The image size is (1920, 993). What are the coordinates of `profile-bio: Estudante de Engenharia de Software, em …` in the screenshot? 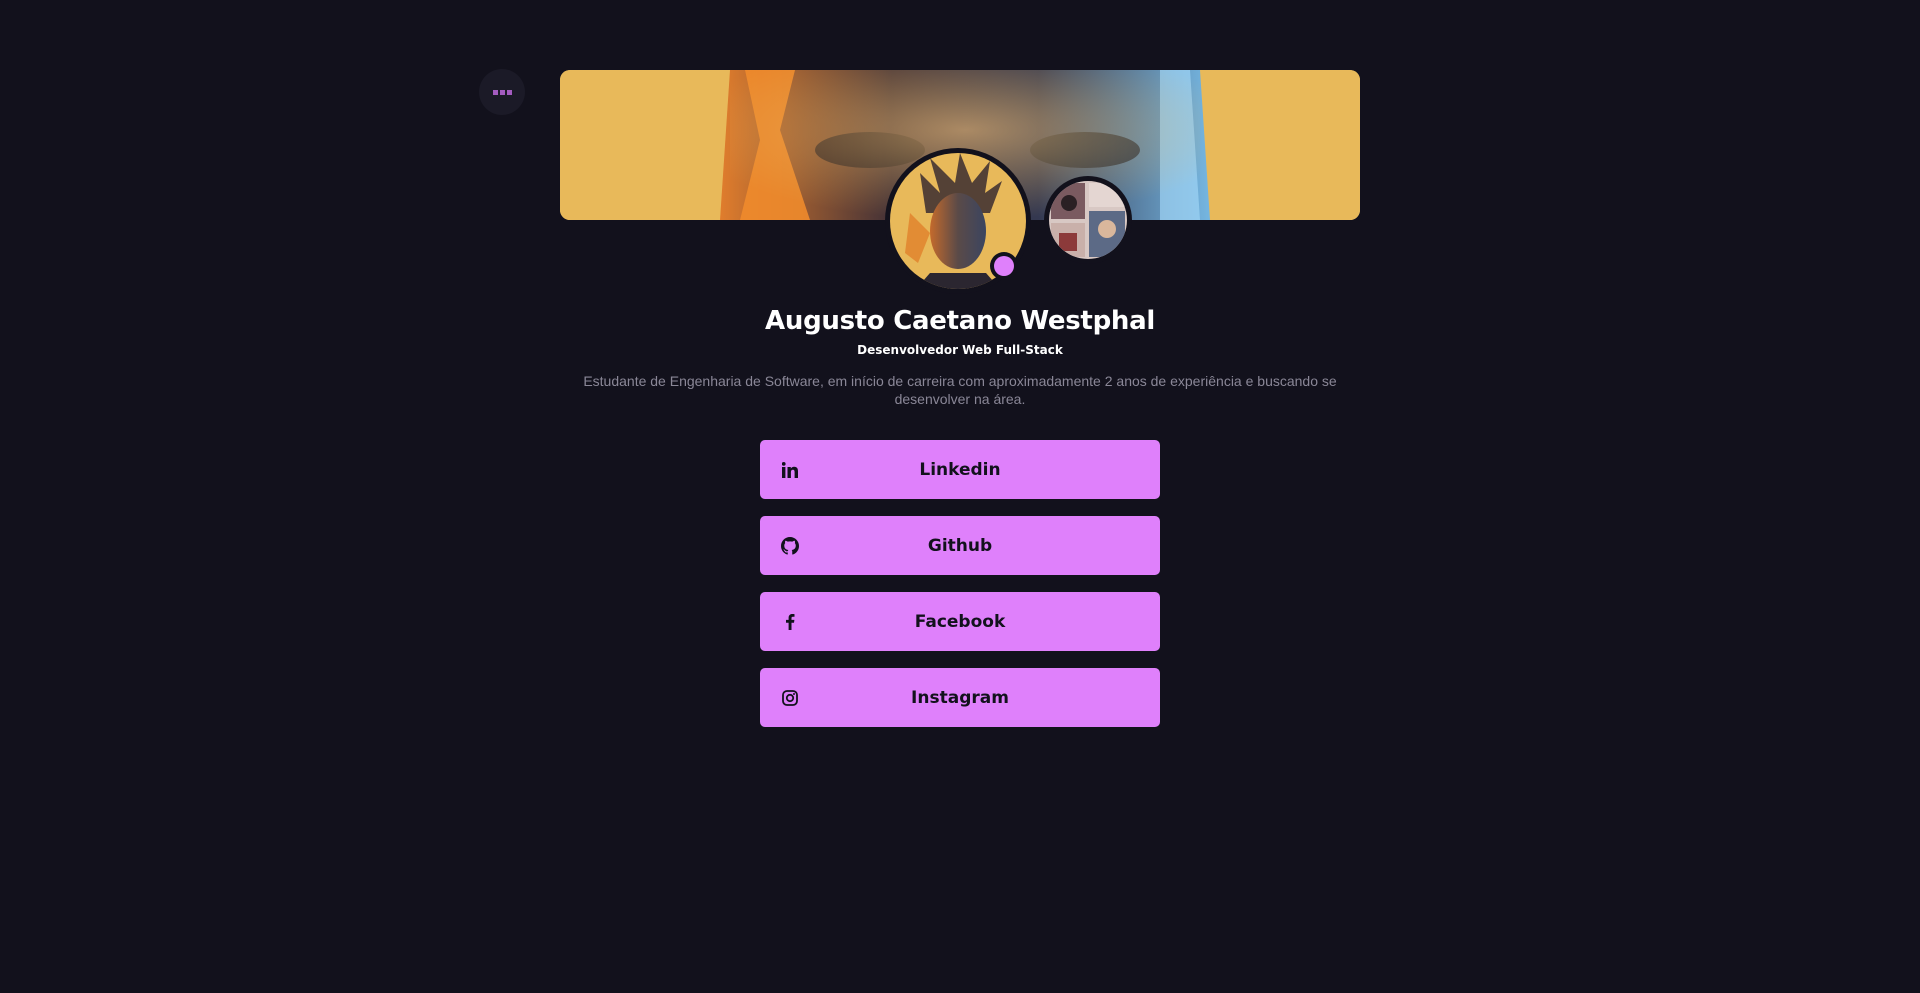 It's located at (960, 390).